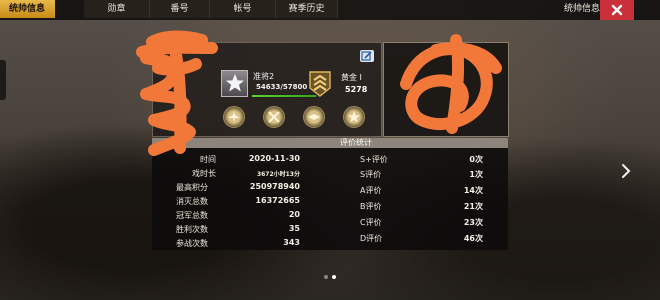 The height and width of the screenshot is (300, 660). What do you see at coordinates (274, 158) in the screenshot?
I see `stat-value: 2020-11-30` at bounding box center [274, 158].